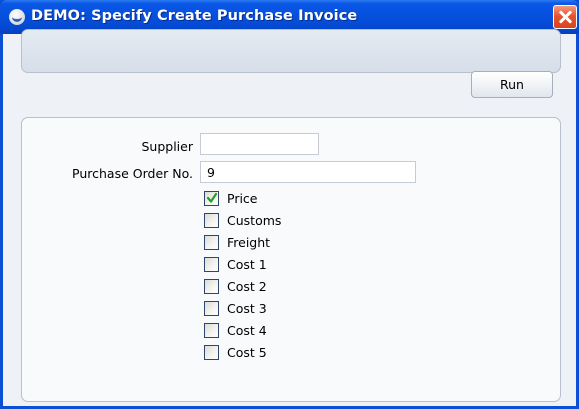 Image resolution: width=579 pixels, height=409 pixels. Describe the element at coordinates (17, 17) in the screenshot. I see `app-logo-icon` at that location.